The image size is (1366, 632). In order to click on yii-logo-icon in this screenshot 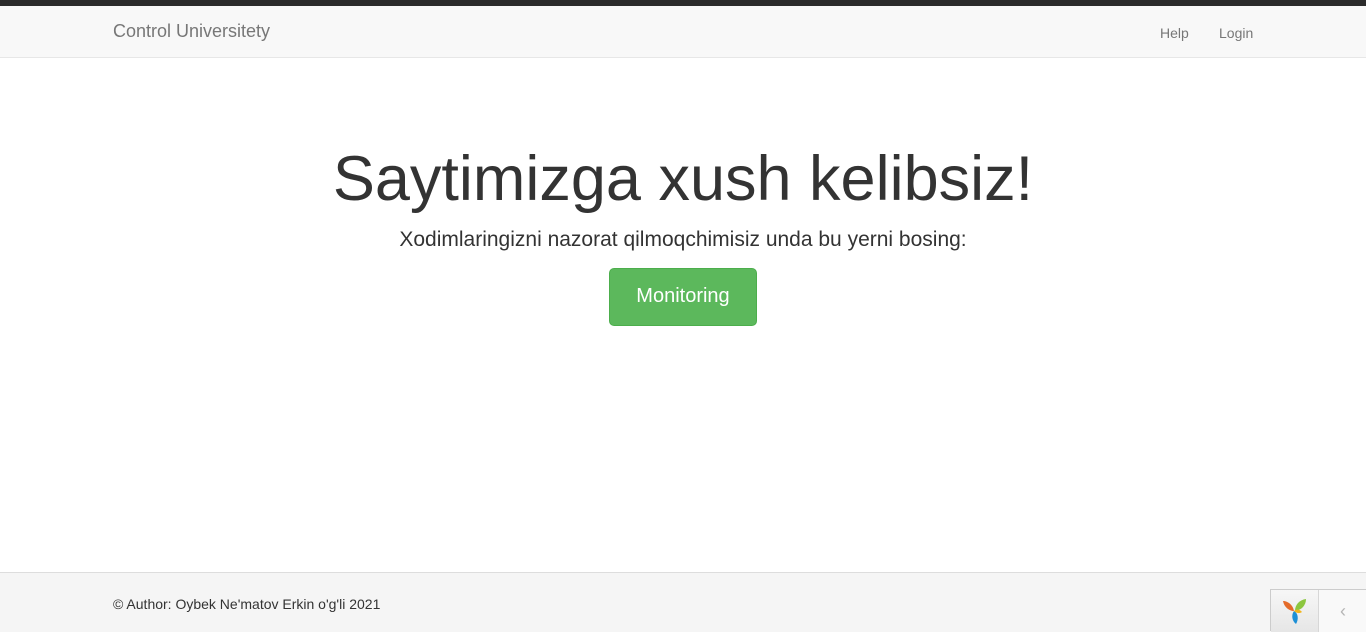, I will do `click(1295, 611)`.